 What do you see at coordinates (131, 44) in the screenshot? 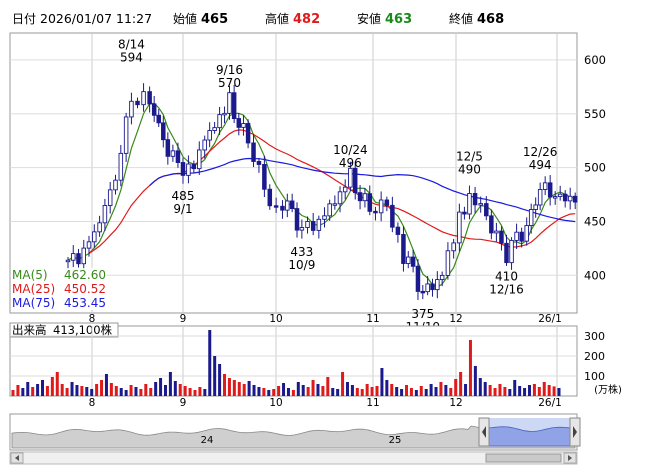
I see `annotation-date-0: 8/14` at bounding box center [131, 44].